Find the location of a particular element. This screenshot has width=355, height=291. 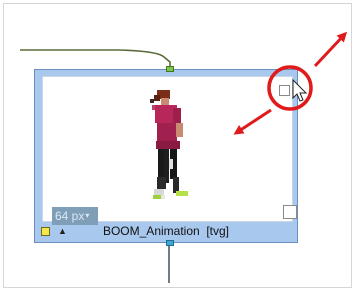

caret-down-icon: ▾ is located at coordinates (87, 215).